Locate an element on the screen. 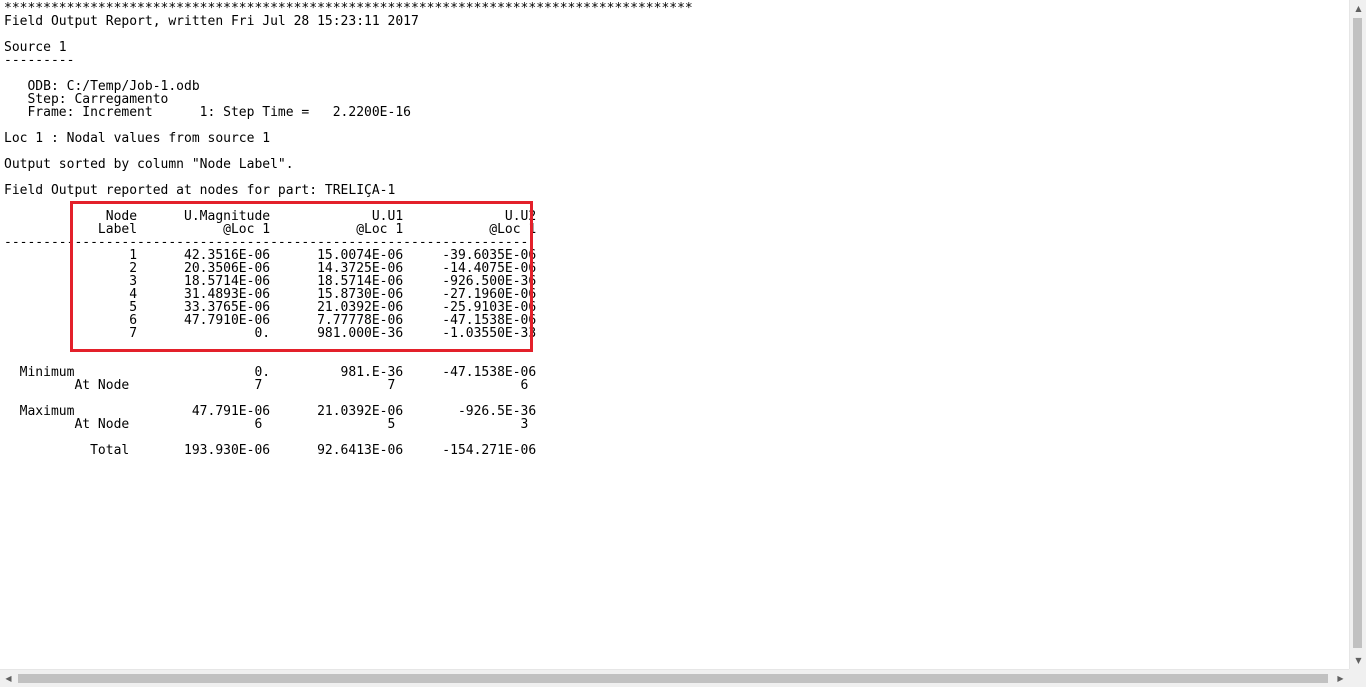  report-line: Source 1 is located at coordinates (35, 47).